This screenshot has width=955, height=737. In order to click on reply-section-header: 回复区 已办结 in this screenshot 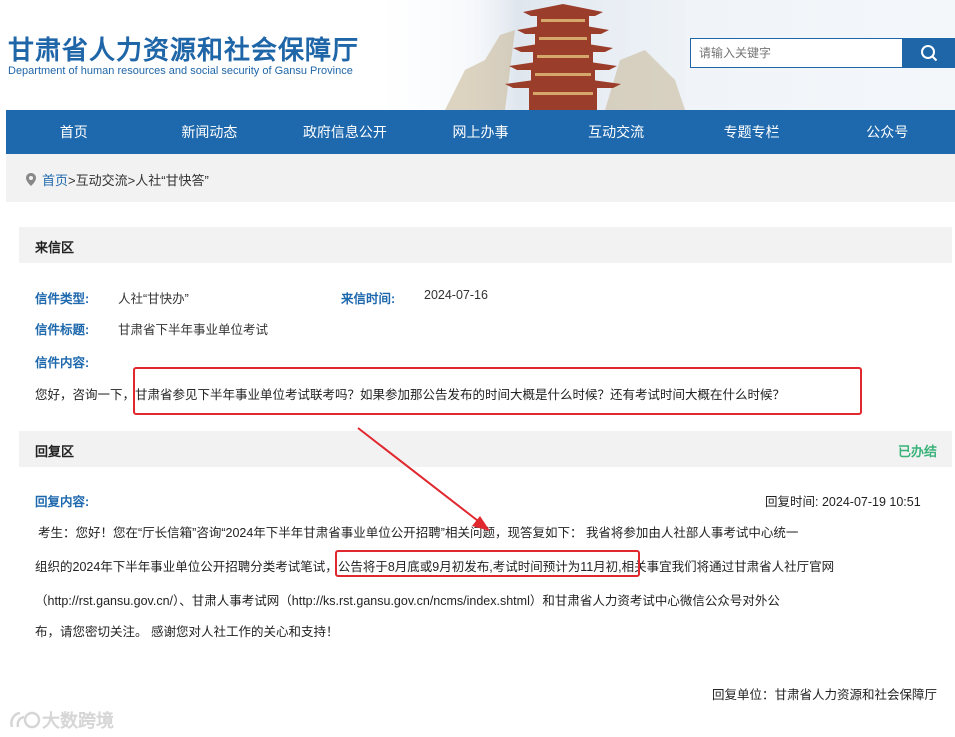, I will do `click(485, 449)`.